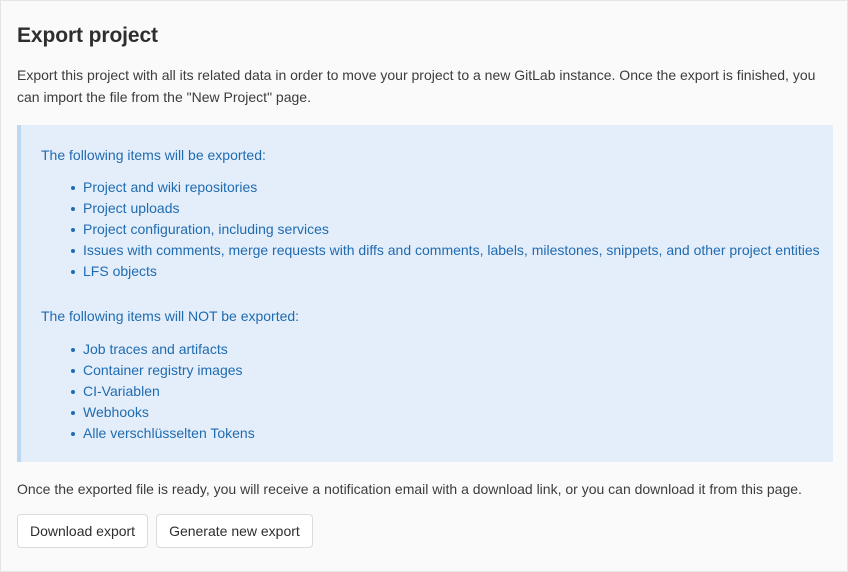 This screenshot has width=848, height=572. I want to click on list-item: Alle verschlüsselten Tokens, so click(444, 433).